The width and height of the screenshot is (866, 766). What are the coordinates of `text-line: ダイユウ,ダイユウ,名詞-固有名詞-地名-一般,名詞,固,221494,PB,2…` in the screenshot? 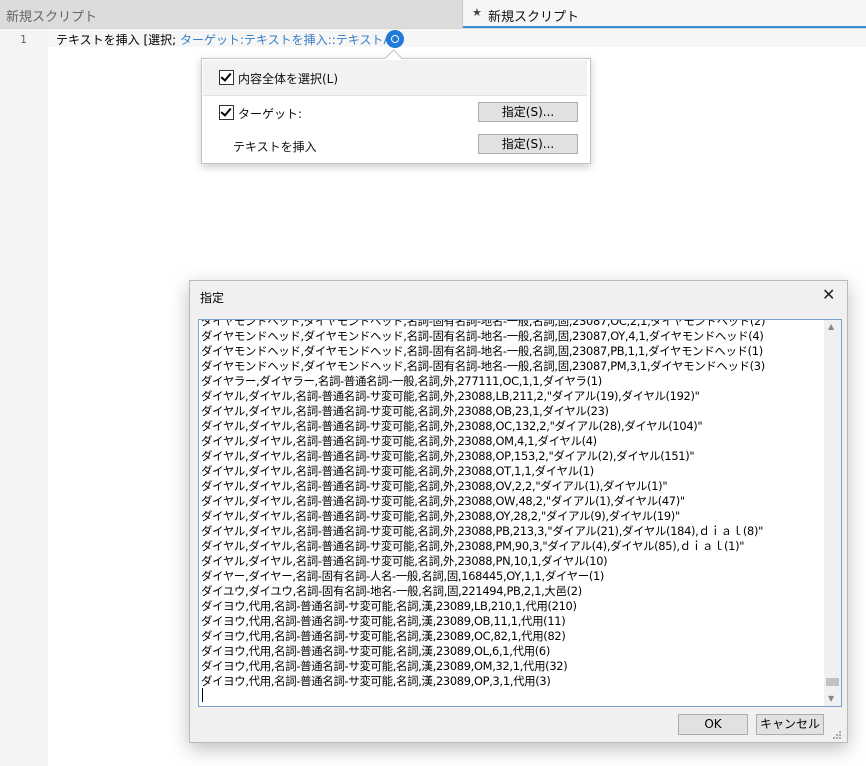 It's located at (391, 591).